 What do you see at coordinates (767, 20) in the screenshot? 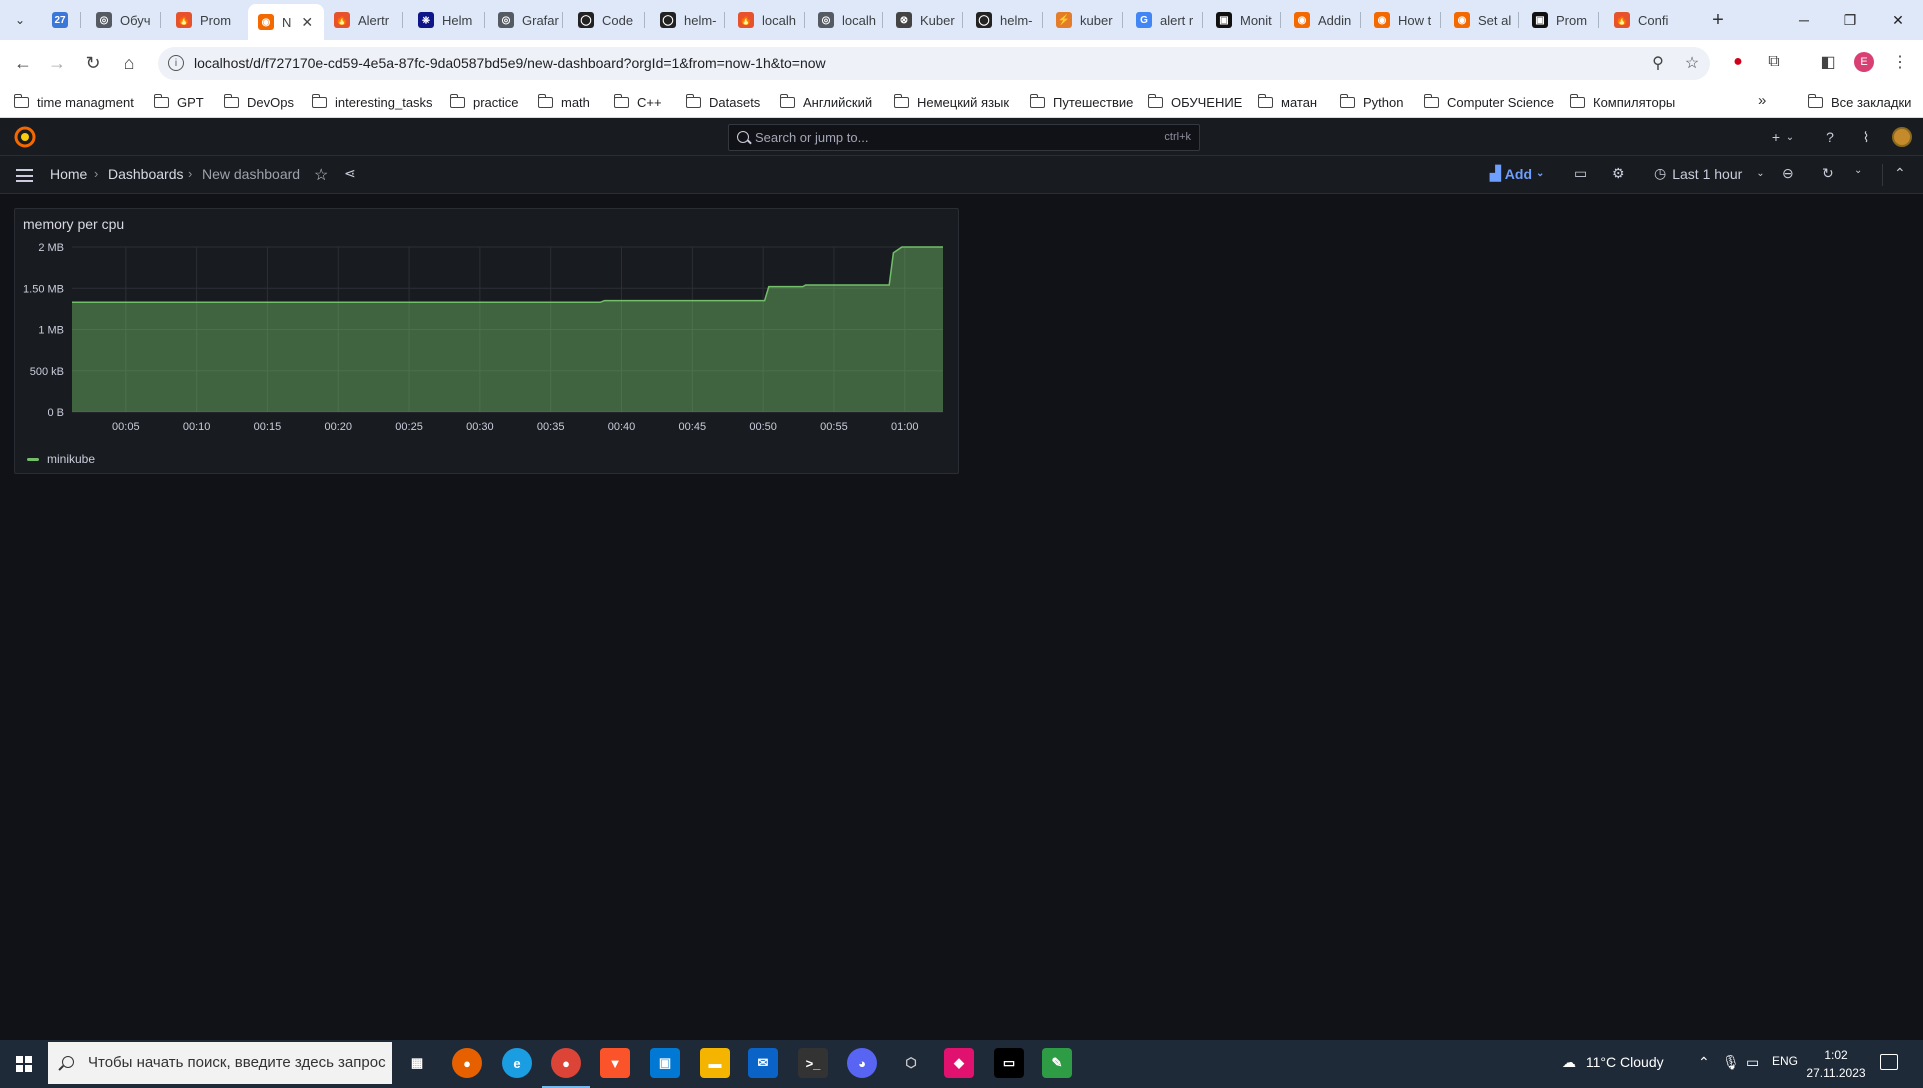
I see `browser-tab: 🔥 localh` at bounding box center [767, 20].